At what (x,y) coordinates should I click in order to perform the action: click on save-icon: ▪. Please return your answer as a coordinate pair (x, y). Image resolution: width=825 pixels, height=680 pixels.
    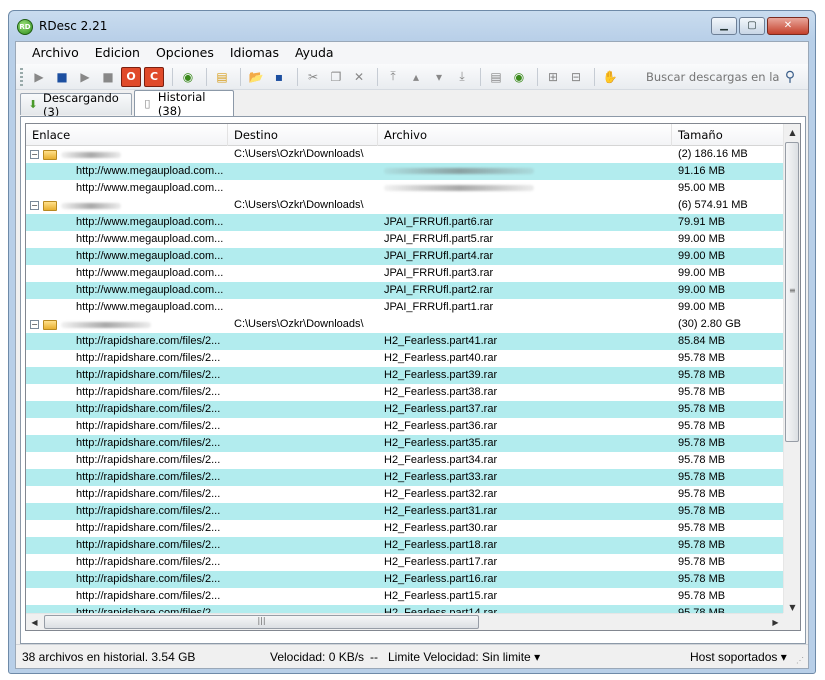
    Looking at the image, I should click on (279, 77).